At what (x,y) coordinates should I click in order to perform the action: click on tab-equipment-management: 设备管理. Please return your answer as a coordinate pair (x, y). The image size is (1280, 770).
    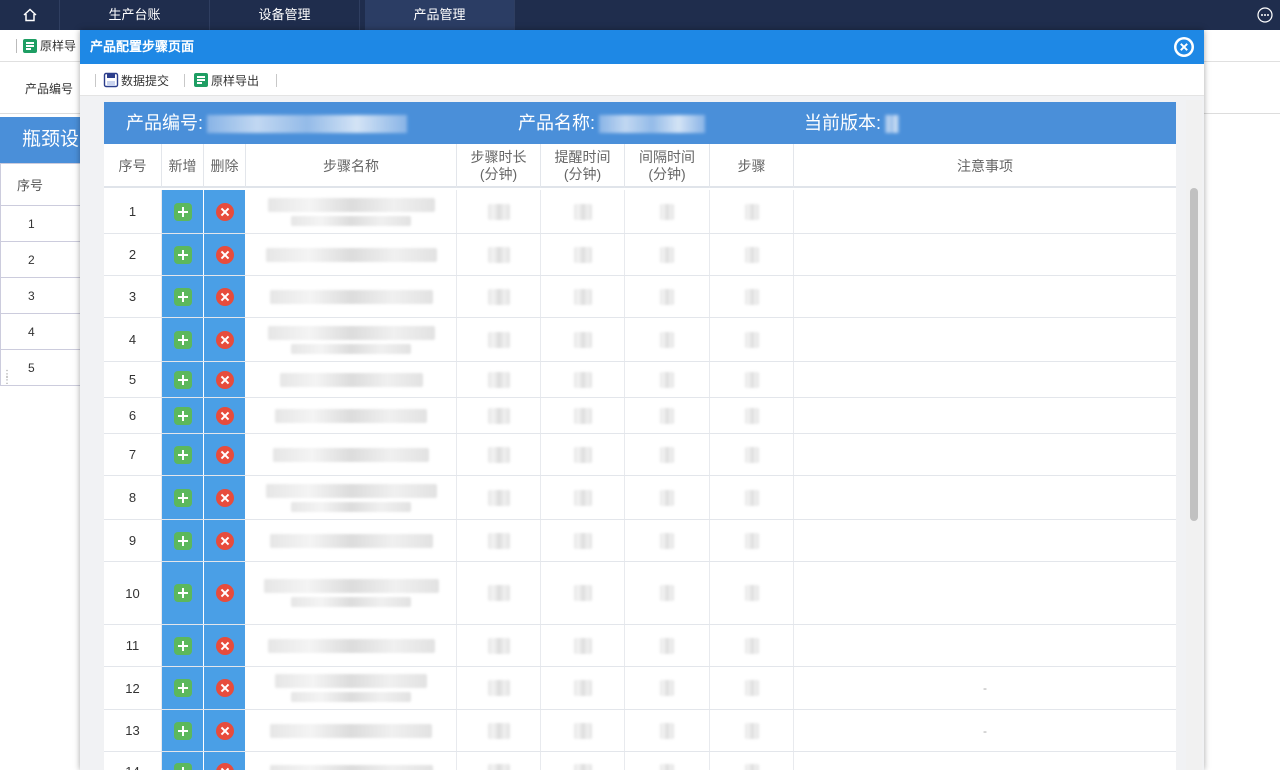
    Looking at the image, I should click on (285, 15).